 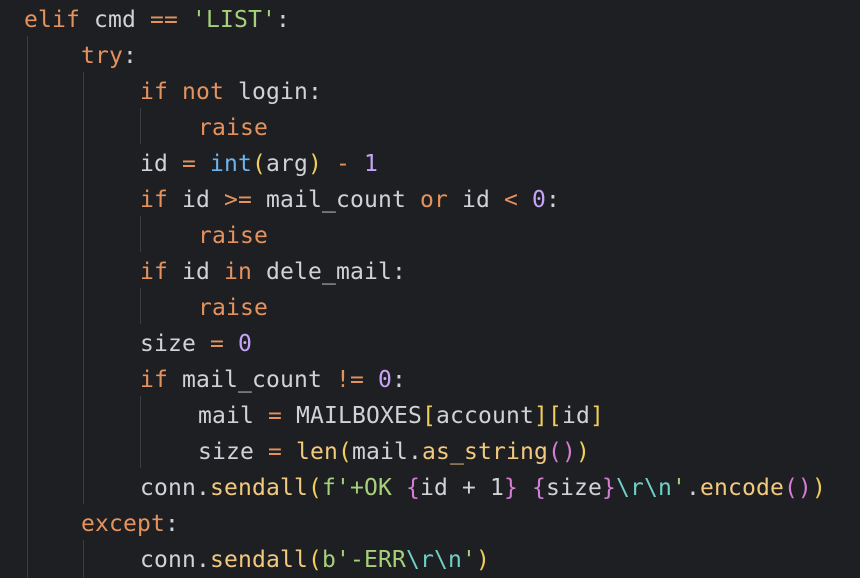 What do you see at coordinates (287, 164) in the screenshot?
I see `code-token: arg` at bounding box center [287, 164].